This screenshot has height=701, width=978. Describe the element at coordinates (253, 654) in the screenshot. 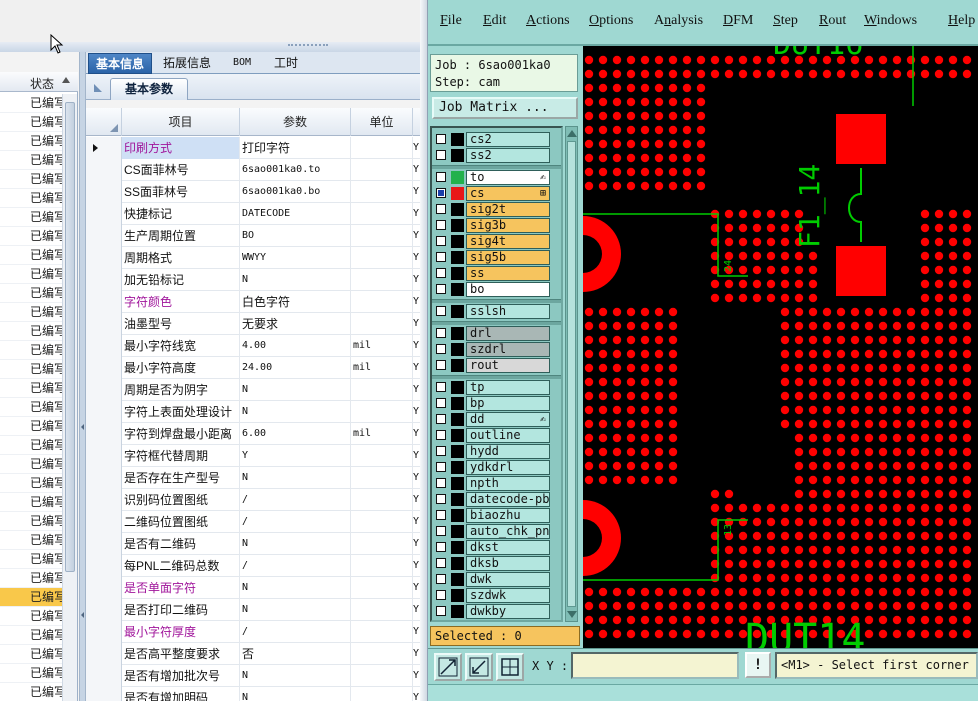

I see `table-row: 是否高平整度要求否 Y` at that location.